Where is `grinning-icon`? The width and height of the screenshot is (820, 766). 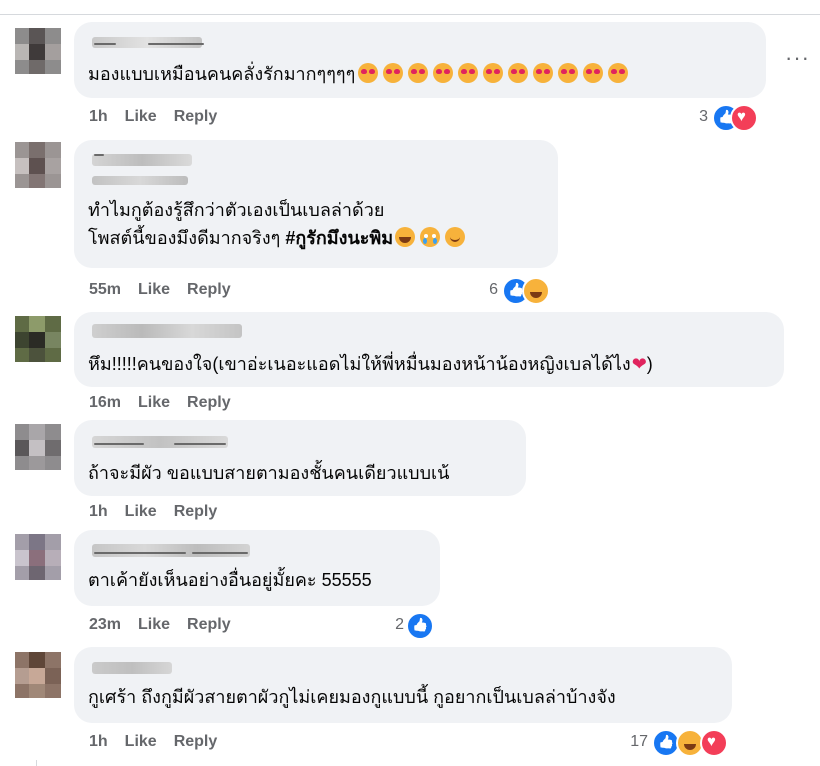 grinning-icon is located at coordinates (455, 237).